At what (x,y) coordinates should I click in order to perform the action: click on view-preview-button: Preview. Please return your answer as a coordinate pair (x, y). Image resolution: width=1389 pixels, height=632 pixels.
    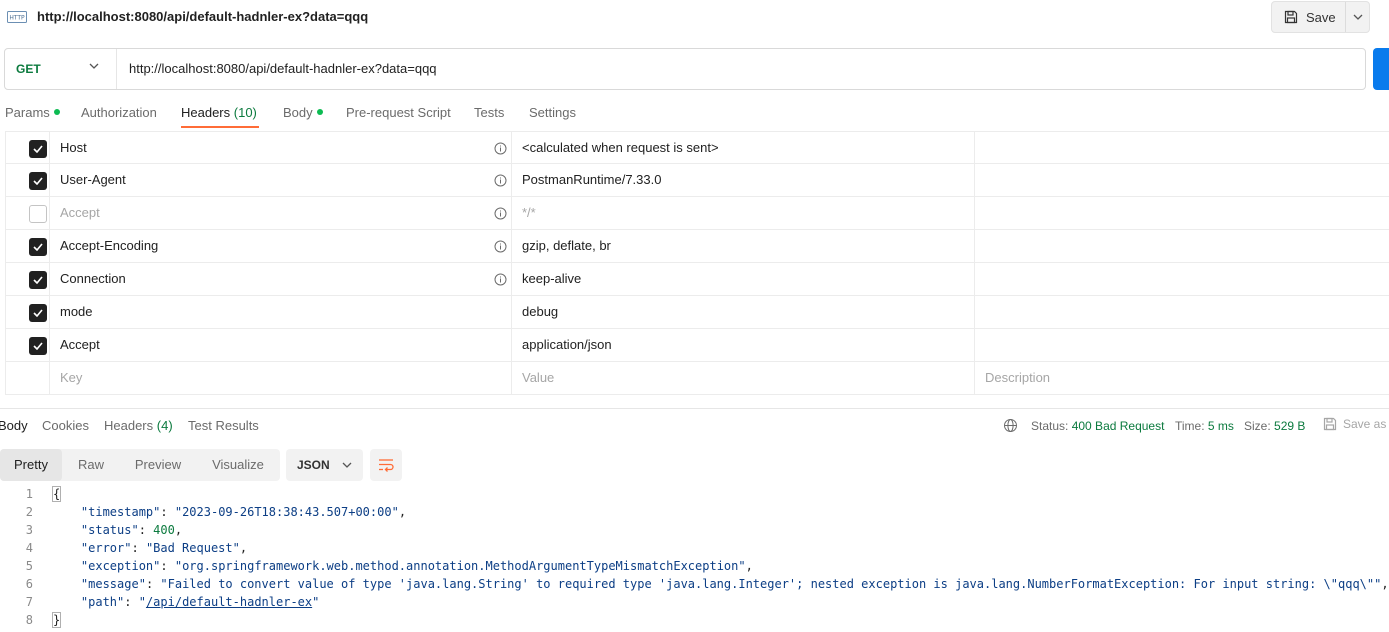
    Looking at the image, I should click on (158, 465).